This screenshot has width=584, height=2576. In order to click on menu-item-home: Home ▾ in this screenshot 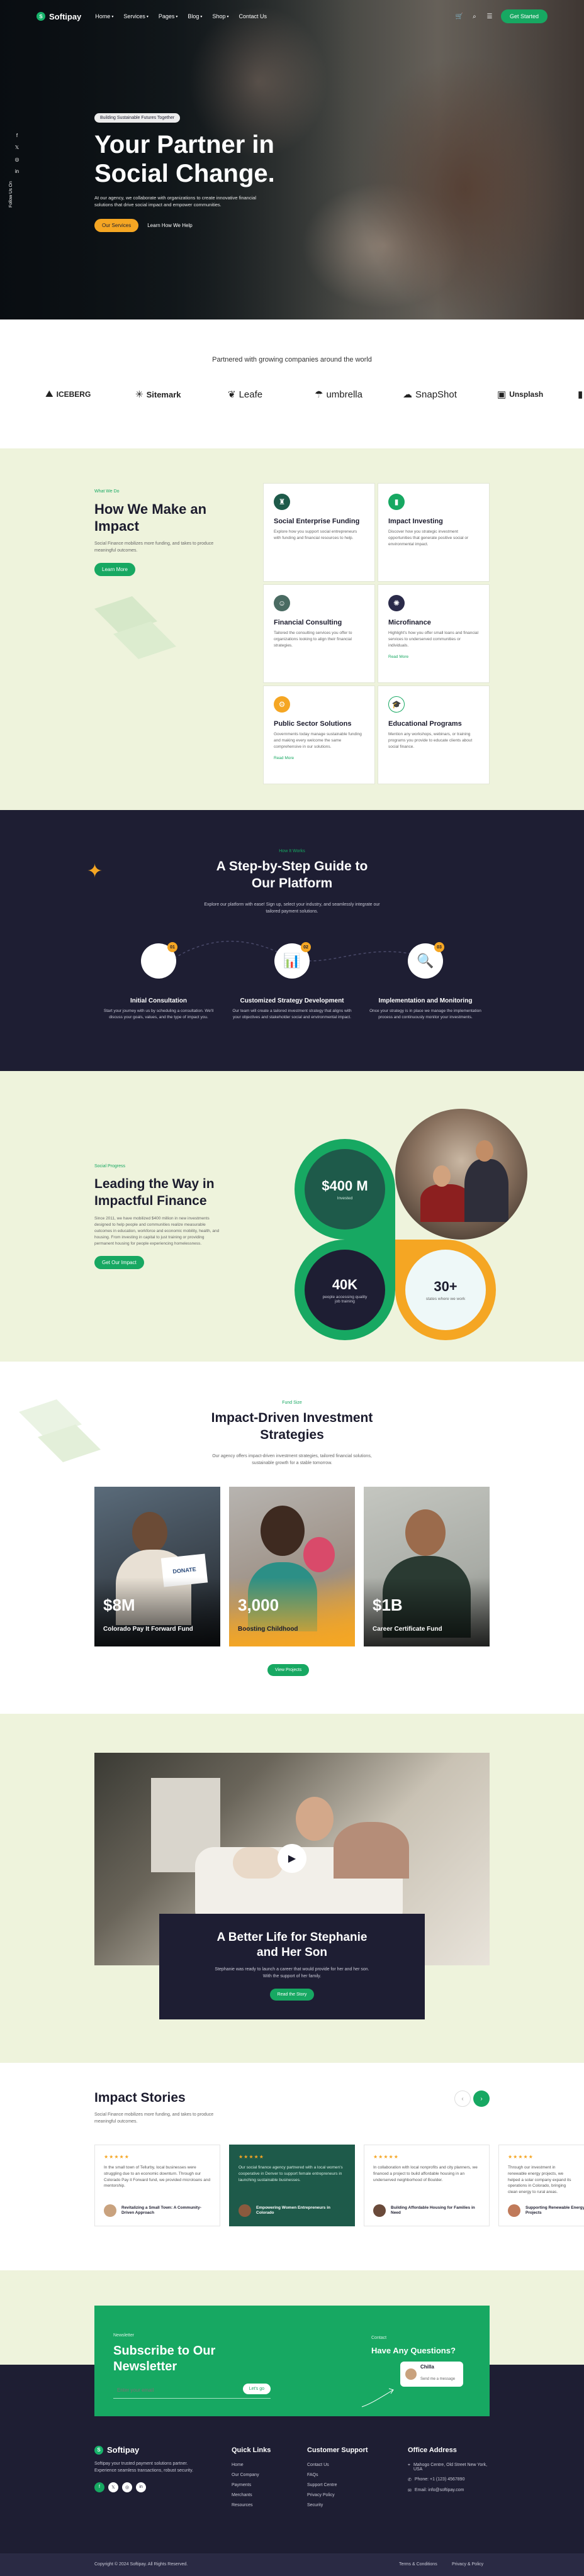, I will do `click(104, 16)`.